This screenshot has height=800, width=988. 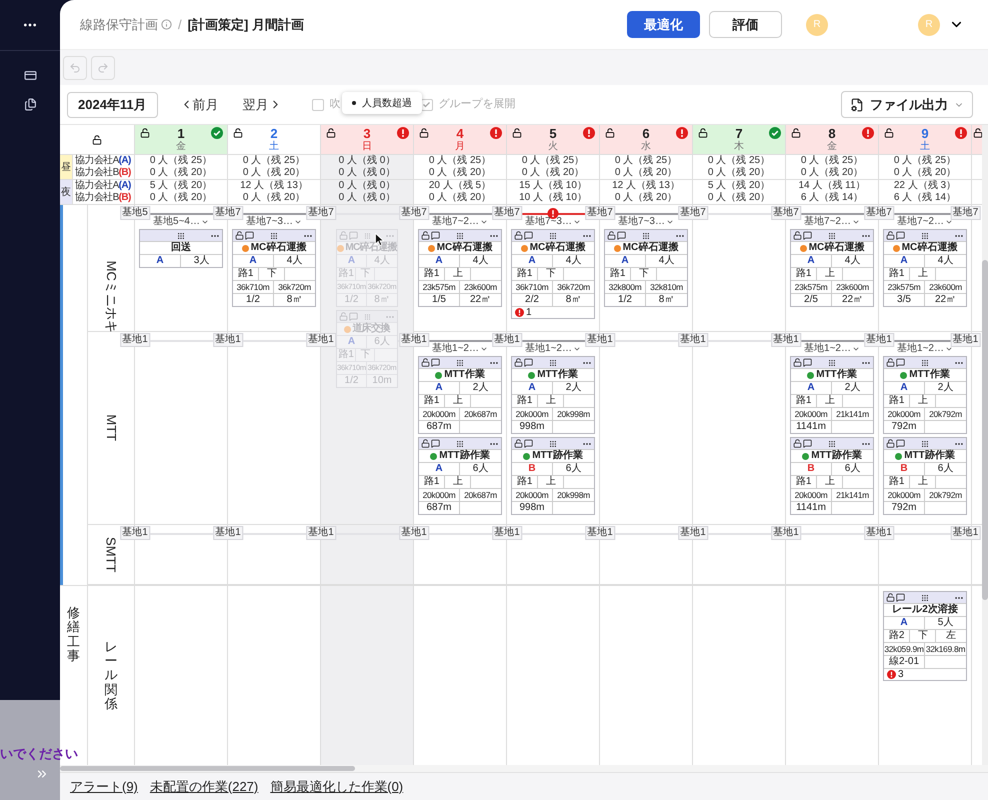 I want to click on work-card: MTT作業 A 2人 路1 上 20k000m 21k141m 1141m, so click(x=832, y=395).